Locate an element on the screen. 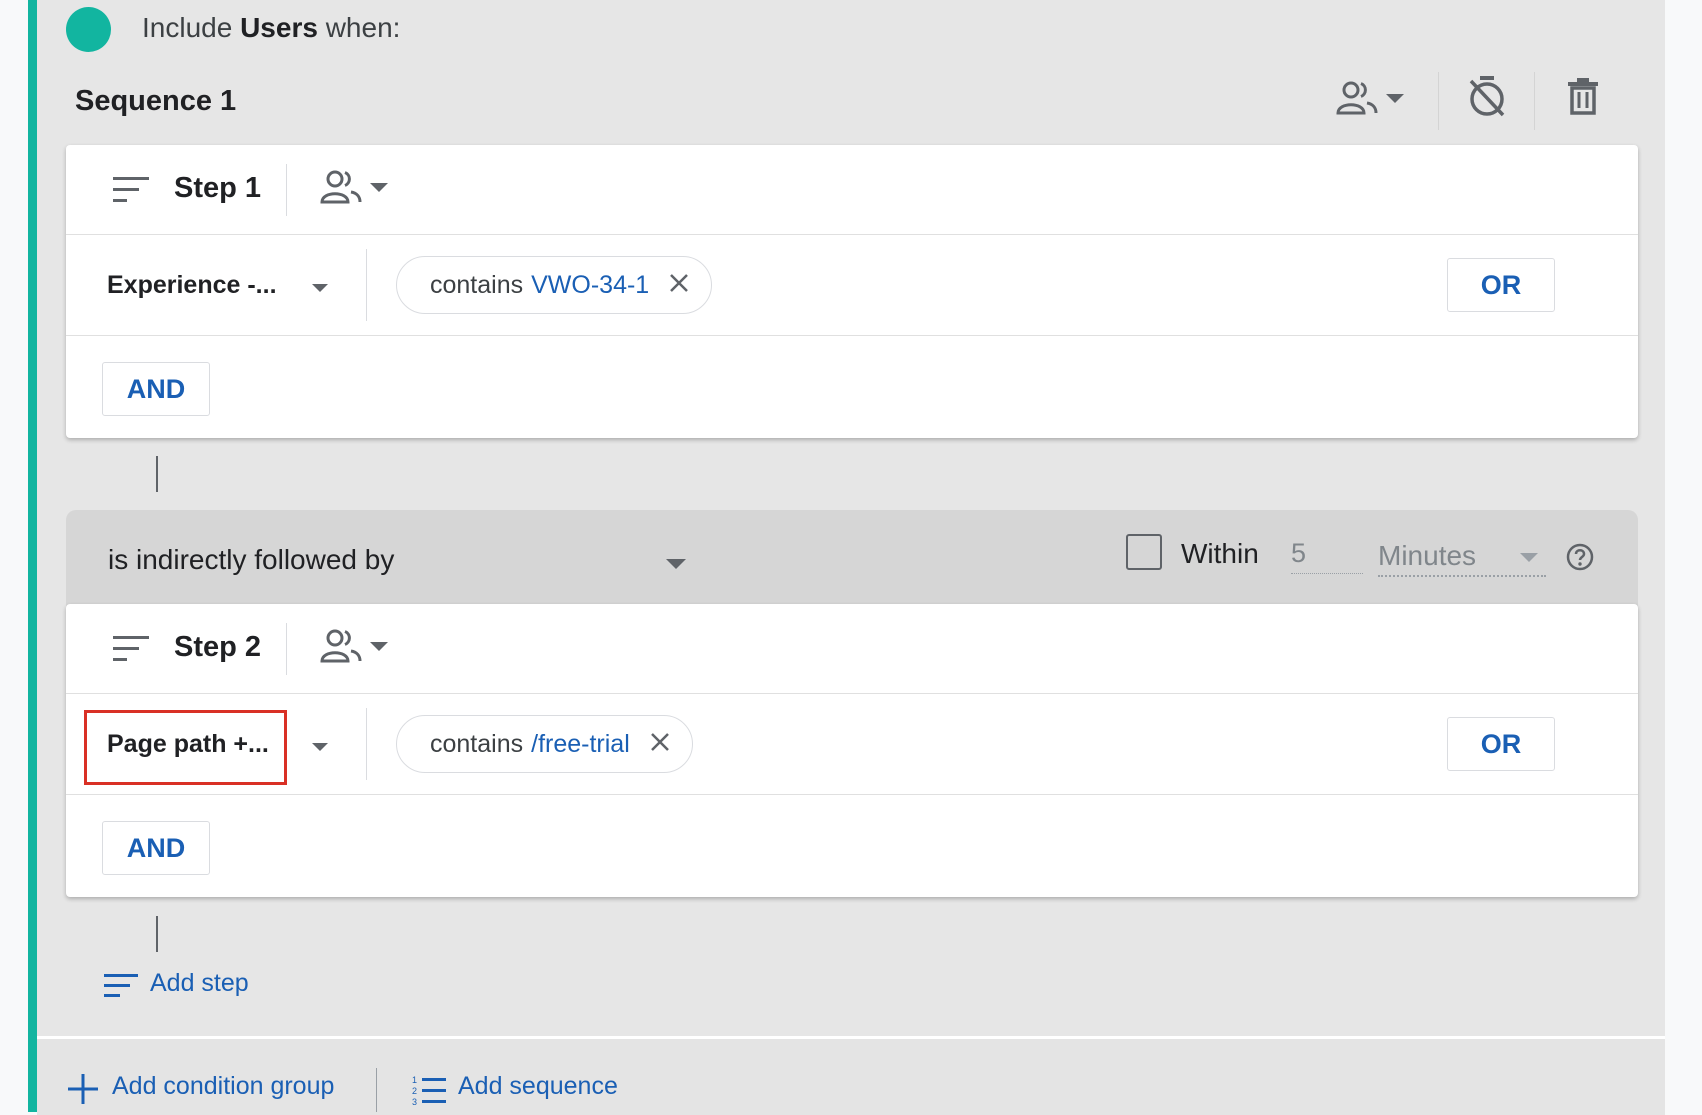  timer-off-icon is located at coordinates (1487, 98).